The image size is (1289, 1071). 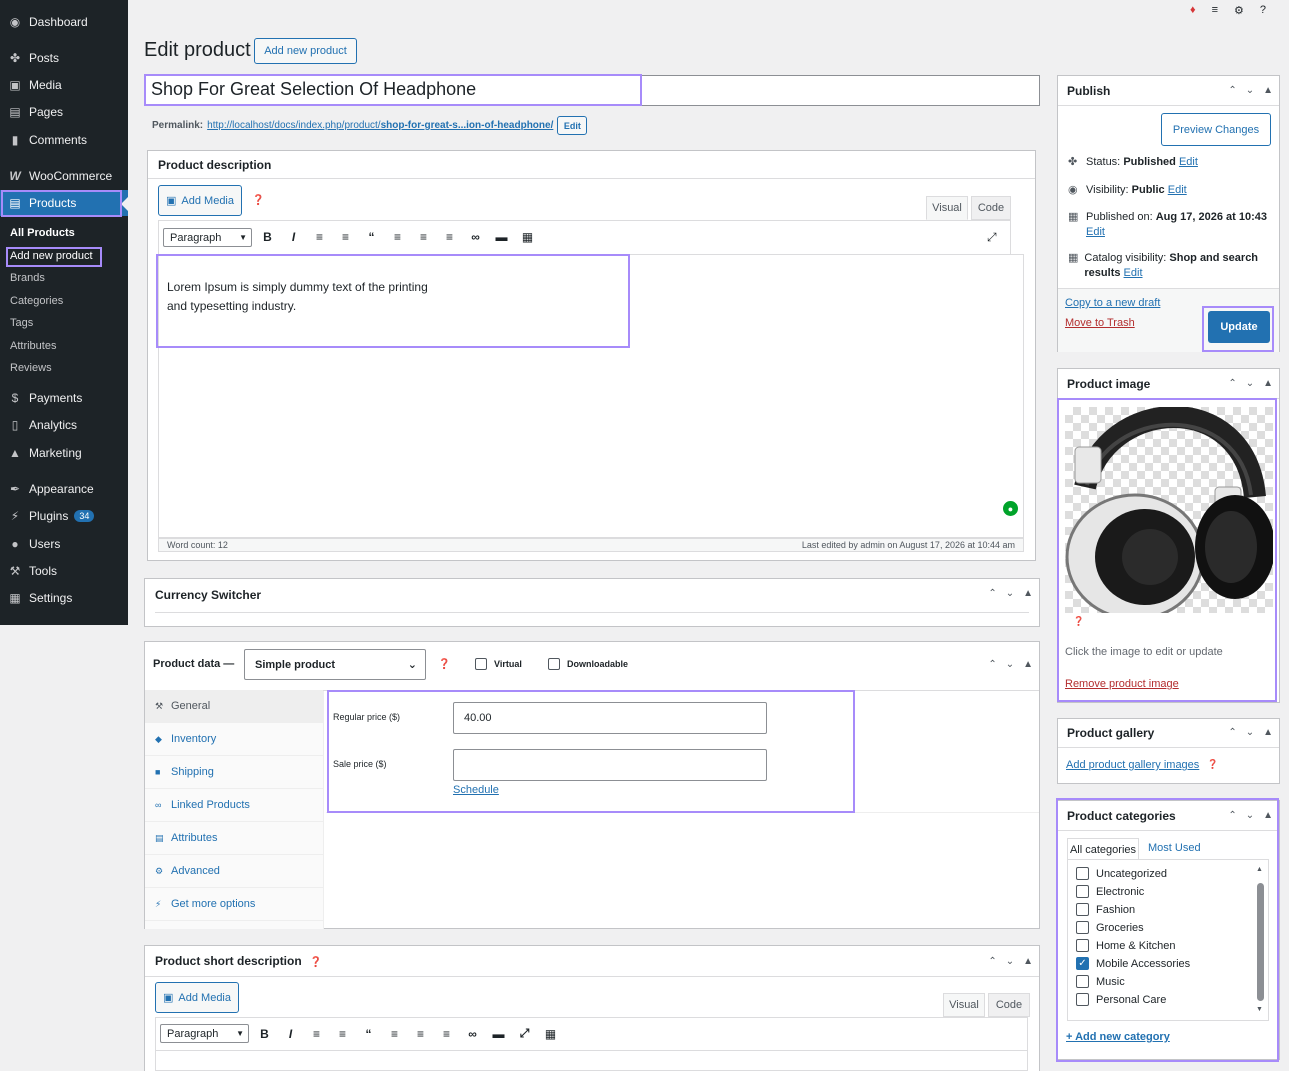 I want to click on submenu-all-products: All Products, so click(x=42, y=233).